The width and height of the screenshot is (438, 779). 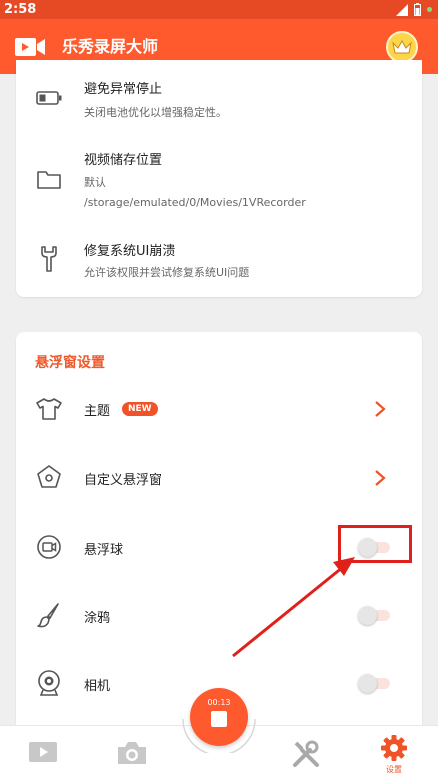 I want to click on stop-icon, so click(x=219, y=719).